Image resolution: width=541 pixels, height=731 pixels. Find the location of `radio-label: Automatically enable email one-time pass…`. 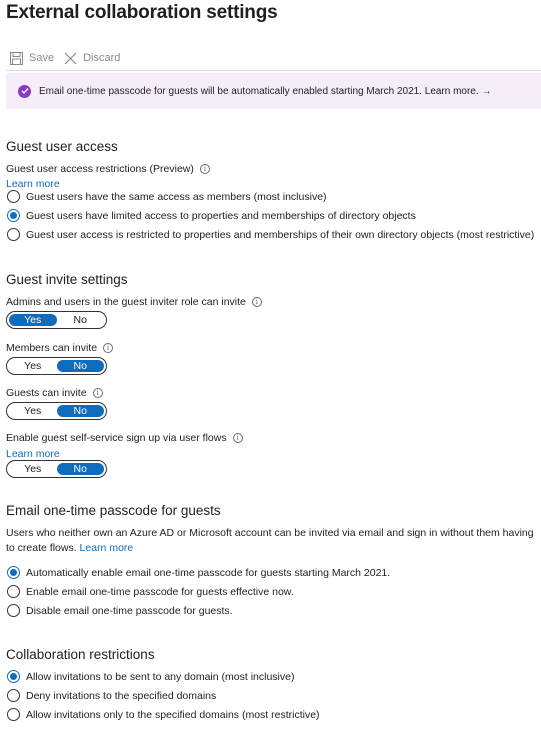

radio-label: Automatically enable email one-time pass… is located at coordinates (208, 572).